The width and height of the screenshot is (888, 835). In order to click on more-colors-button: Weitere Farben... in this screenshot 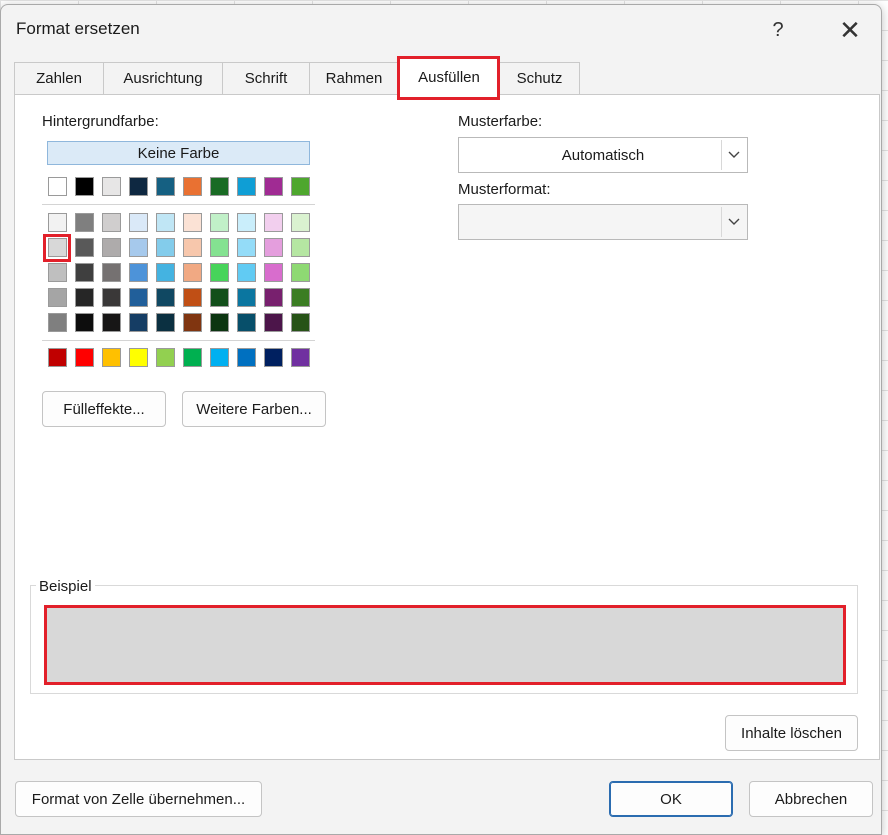, I will do `click(254, 409)`.